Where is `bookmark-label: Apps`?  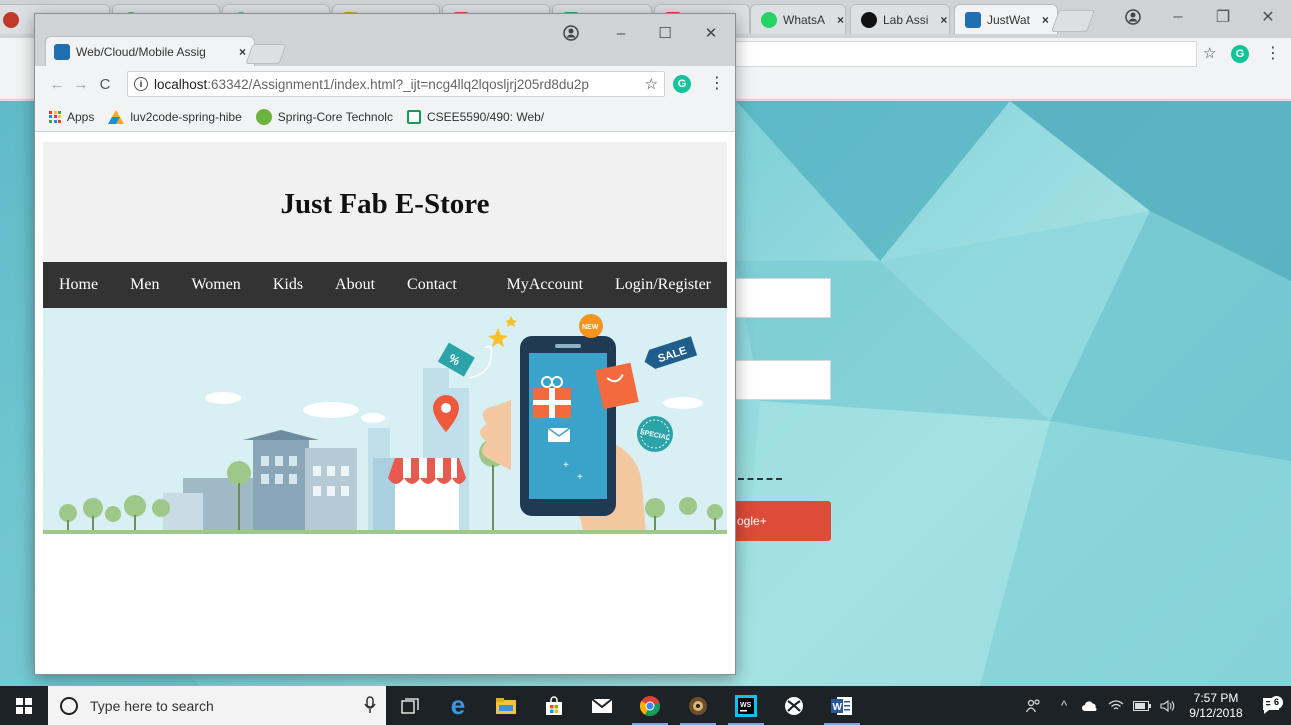
bookmark-label: Apps is located at coordinates (81, 116).